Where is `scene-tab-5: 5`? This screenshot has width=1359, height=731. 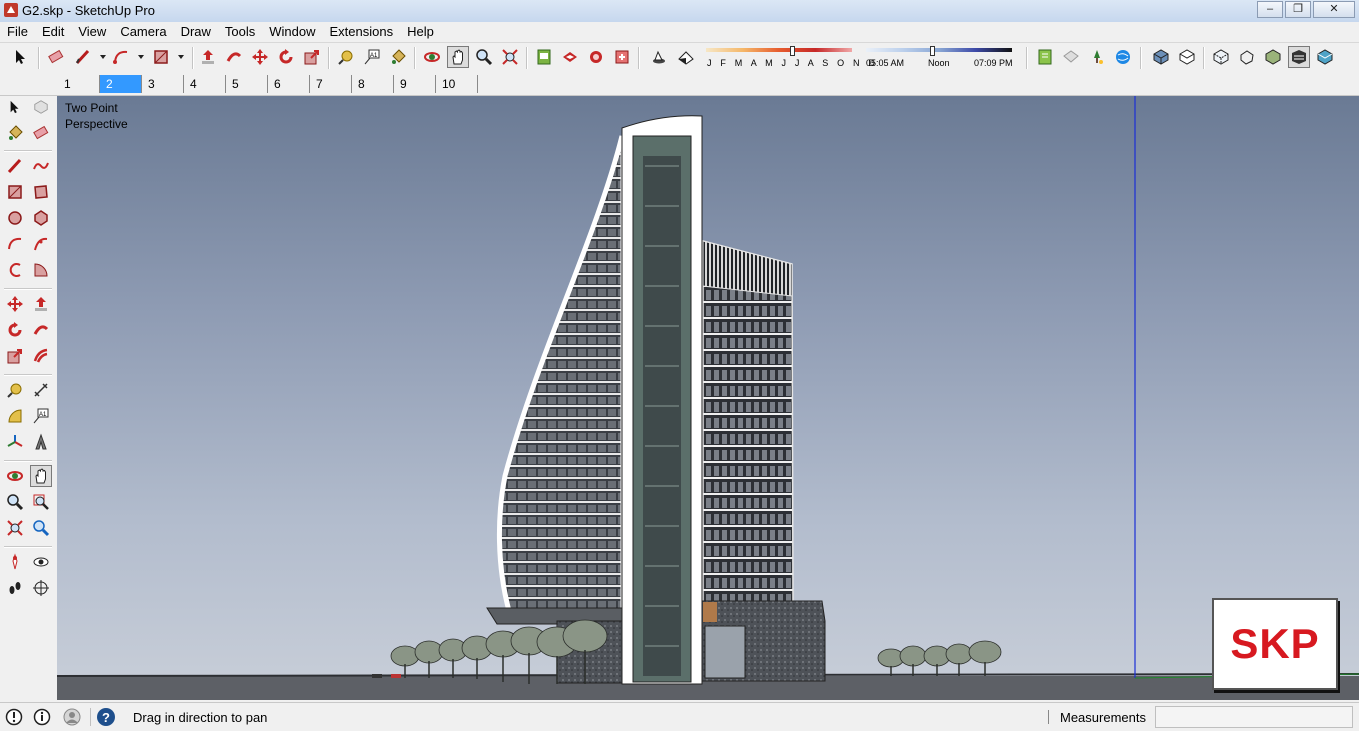 scene-tab-5: 5 is located at coordinates (247, 84).